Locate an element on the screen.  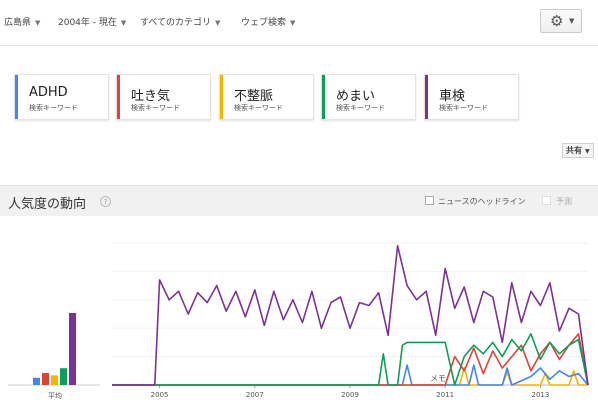
filter-time-range: 2004年 - 現在 ▼ is located at coordinates (92, 21).